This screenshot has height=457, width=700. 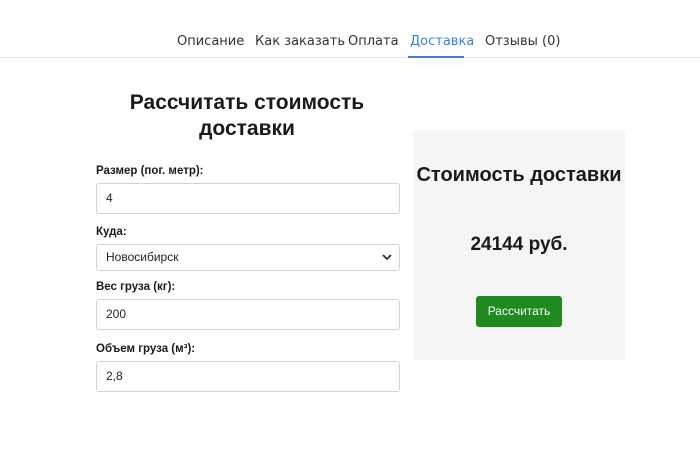 What do you see at coordinates (522, 41) in the screenshot?
I see `tab-reviews: Отзывы (0)` at bounding box center [522, 41].